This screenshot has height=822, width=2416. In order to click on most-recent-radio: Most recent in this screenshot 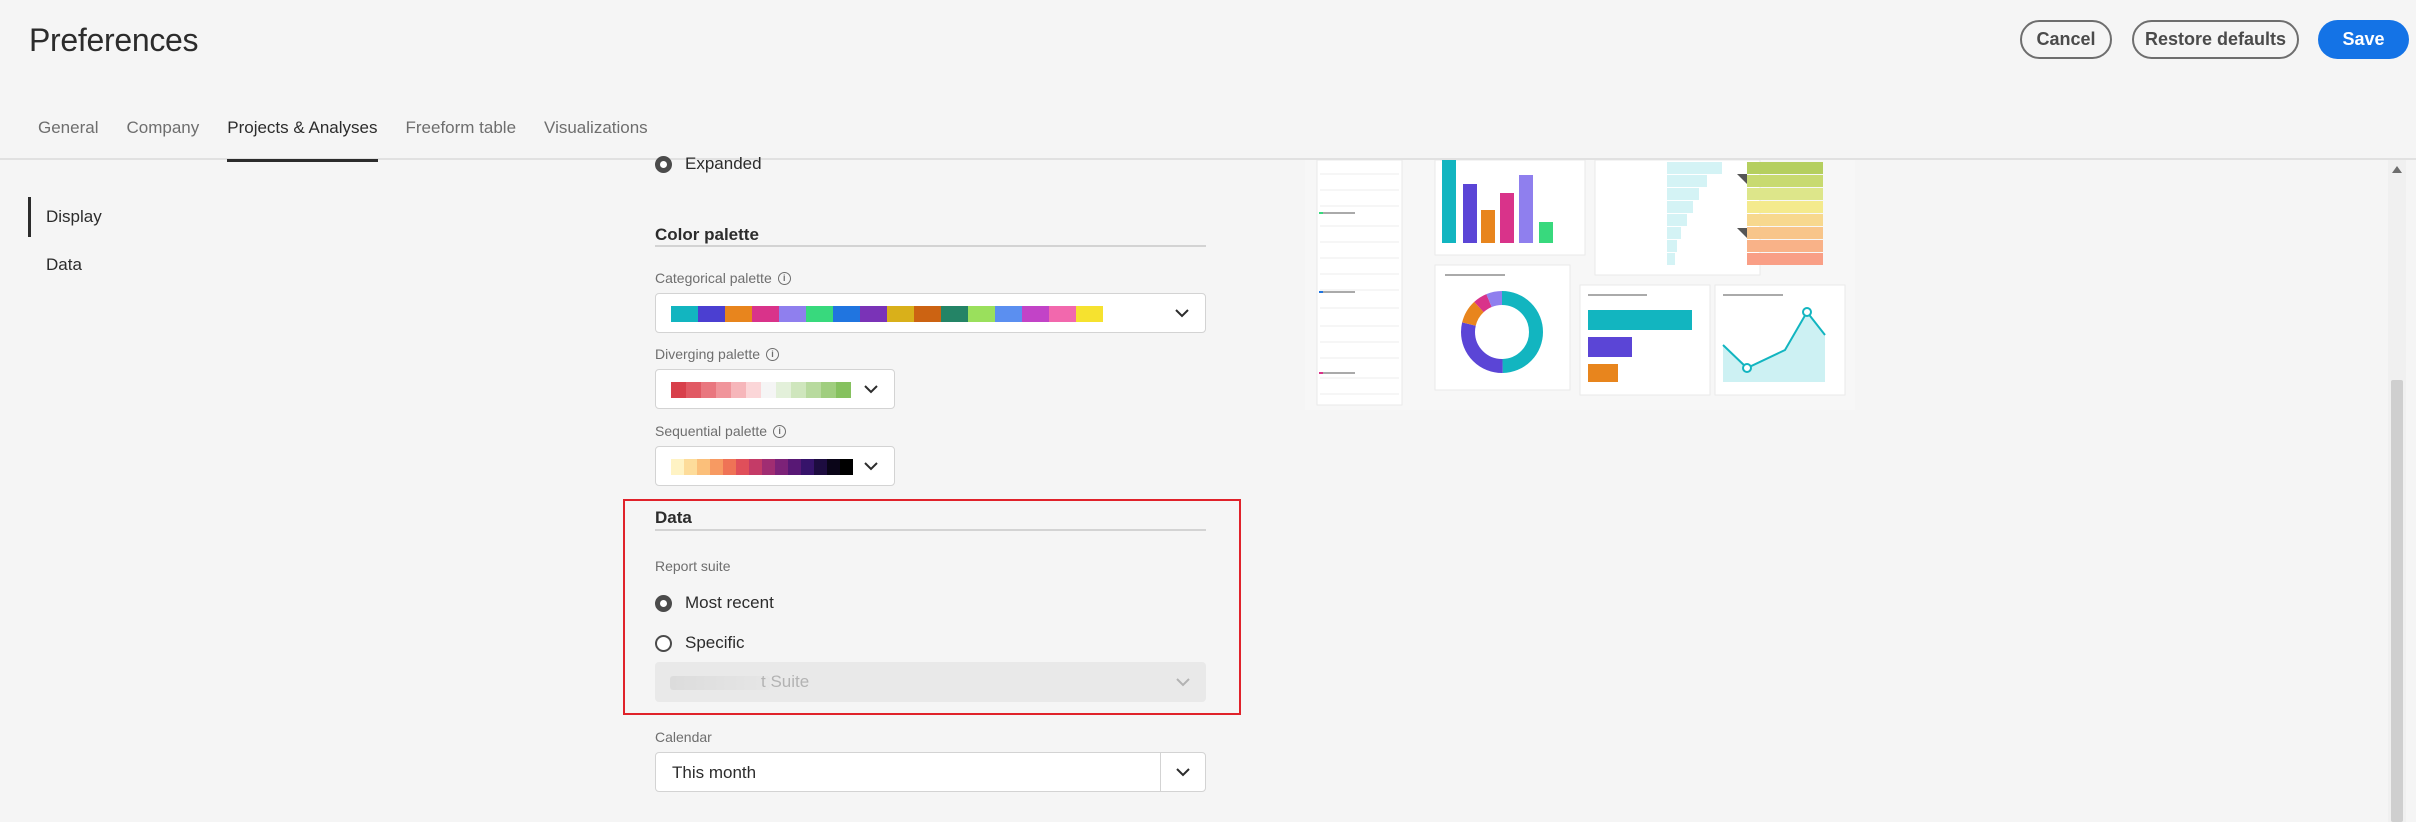, I will do `click(714, 603)`.